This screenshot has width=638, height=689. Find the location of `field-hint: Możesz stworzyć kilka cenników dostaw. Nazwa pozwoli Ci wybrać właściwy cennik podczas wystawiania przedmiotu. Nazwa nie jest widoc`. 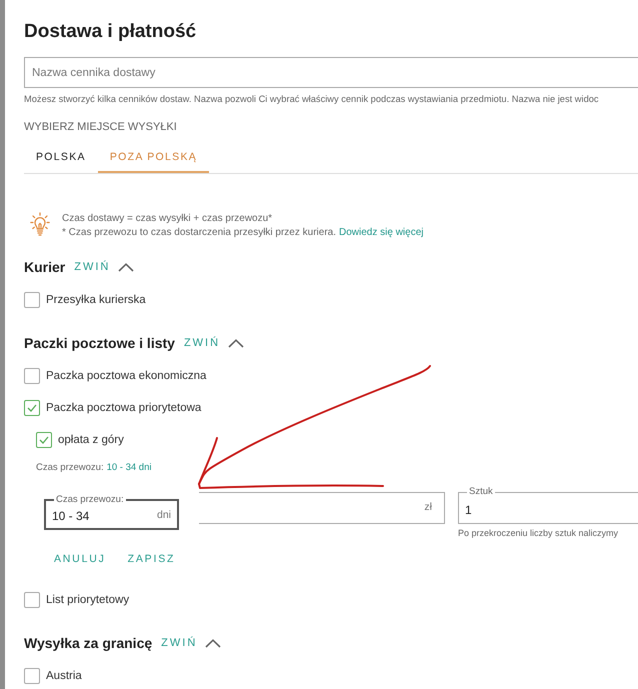

field-hint: Możesz stworzyć kilka cenników dostaw. Nazwa pozwoli Ci wybrać właściwy cennik podczas wystawiania przedmiotu. Nazwa nie jest widoc is located at coordinates (312, 99).